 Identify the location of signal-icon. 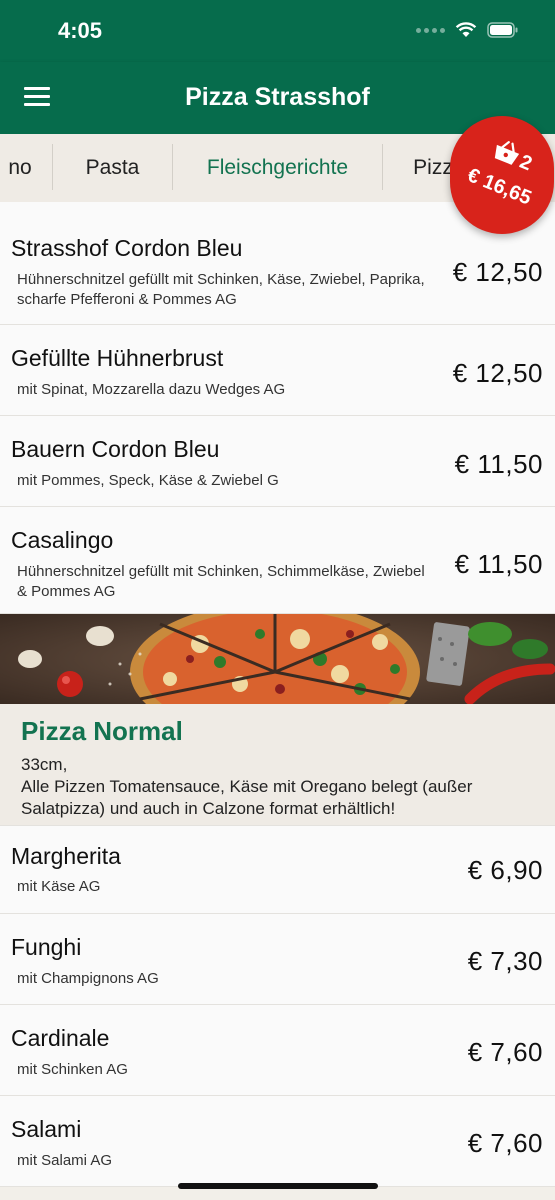
(430, 30).